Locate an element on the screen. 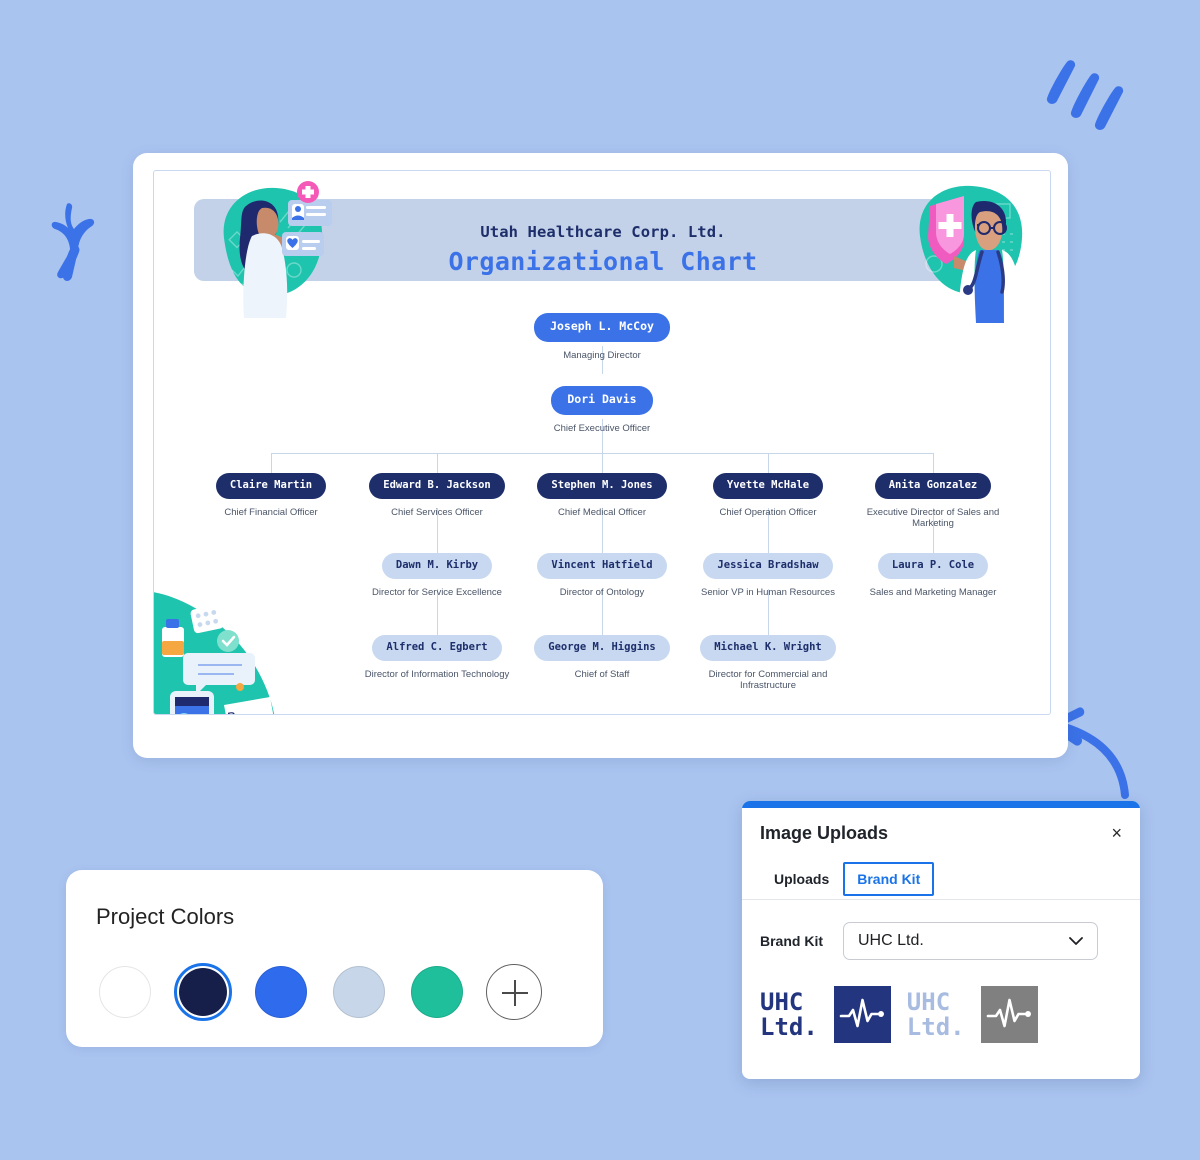 This screenshot has height=1160, width=1200. brand-kit-select: UHC Ltd. is located at coordinates (970, 941).